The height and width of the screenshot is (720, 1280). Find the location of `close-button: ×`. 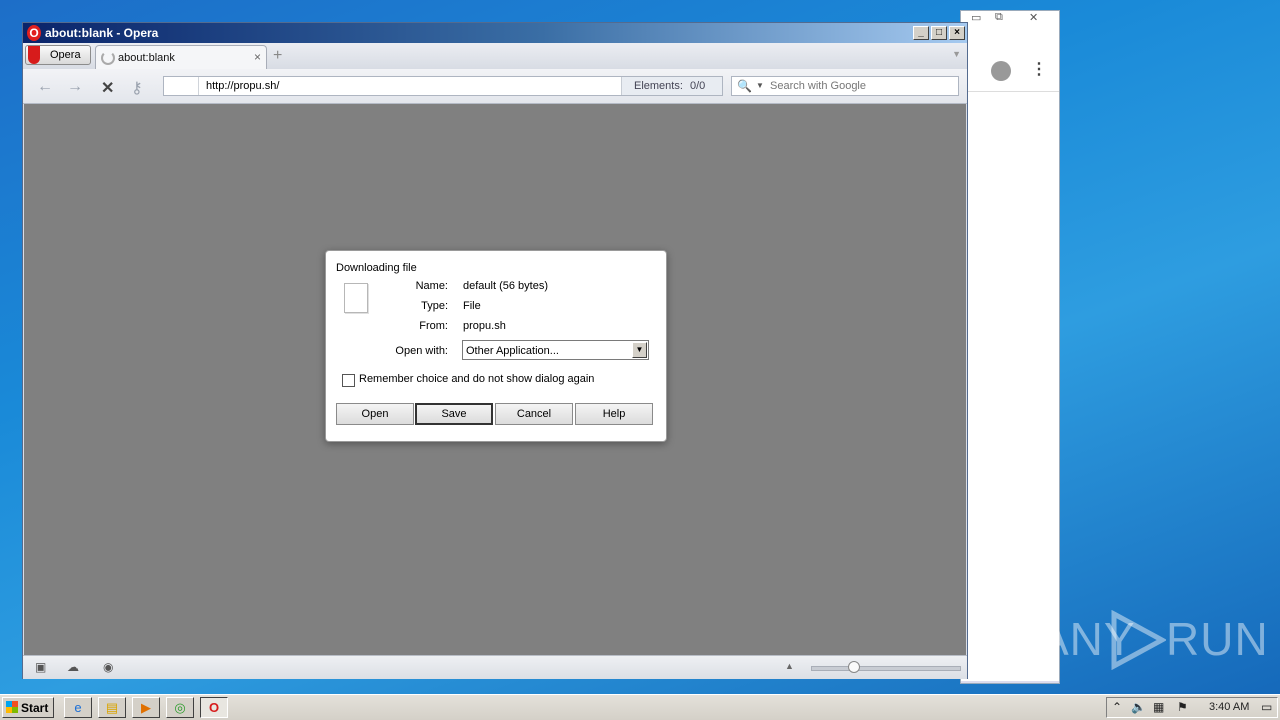

close-button: × is located at coordinates (957, 33).